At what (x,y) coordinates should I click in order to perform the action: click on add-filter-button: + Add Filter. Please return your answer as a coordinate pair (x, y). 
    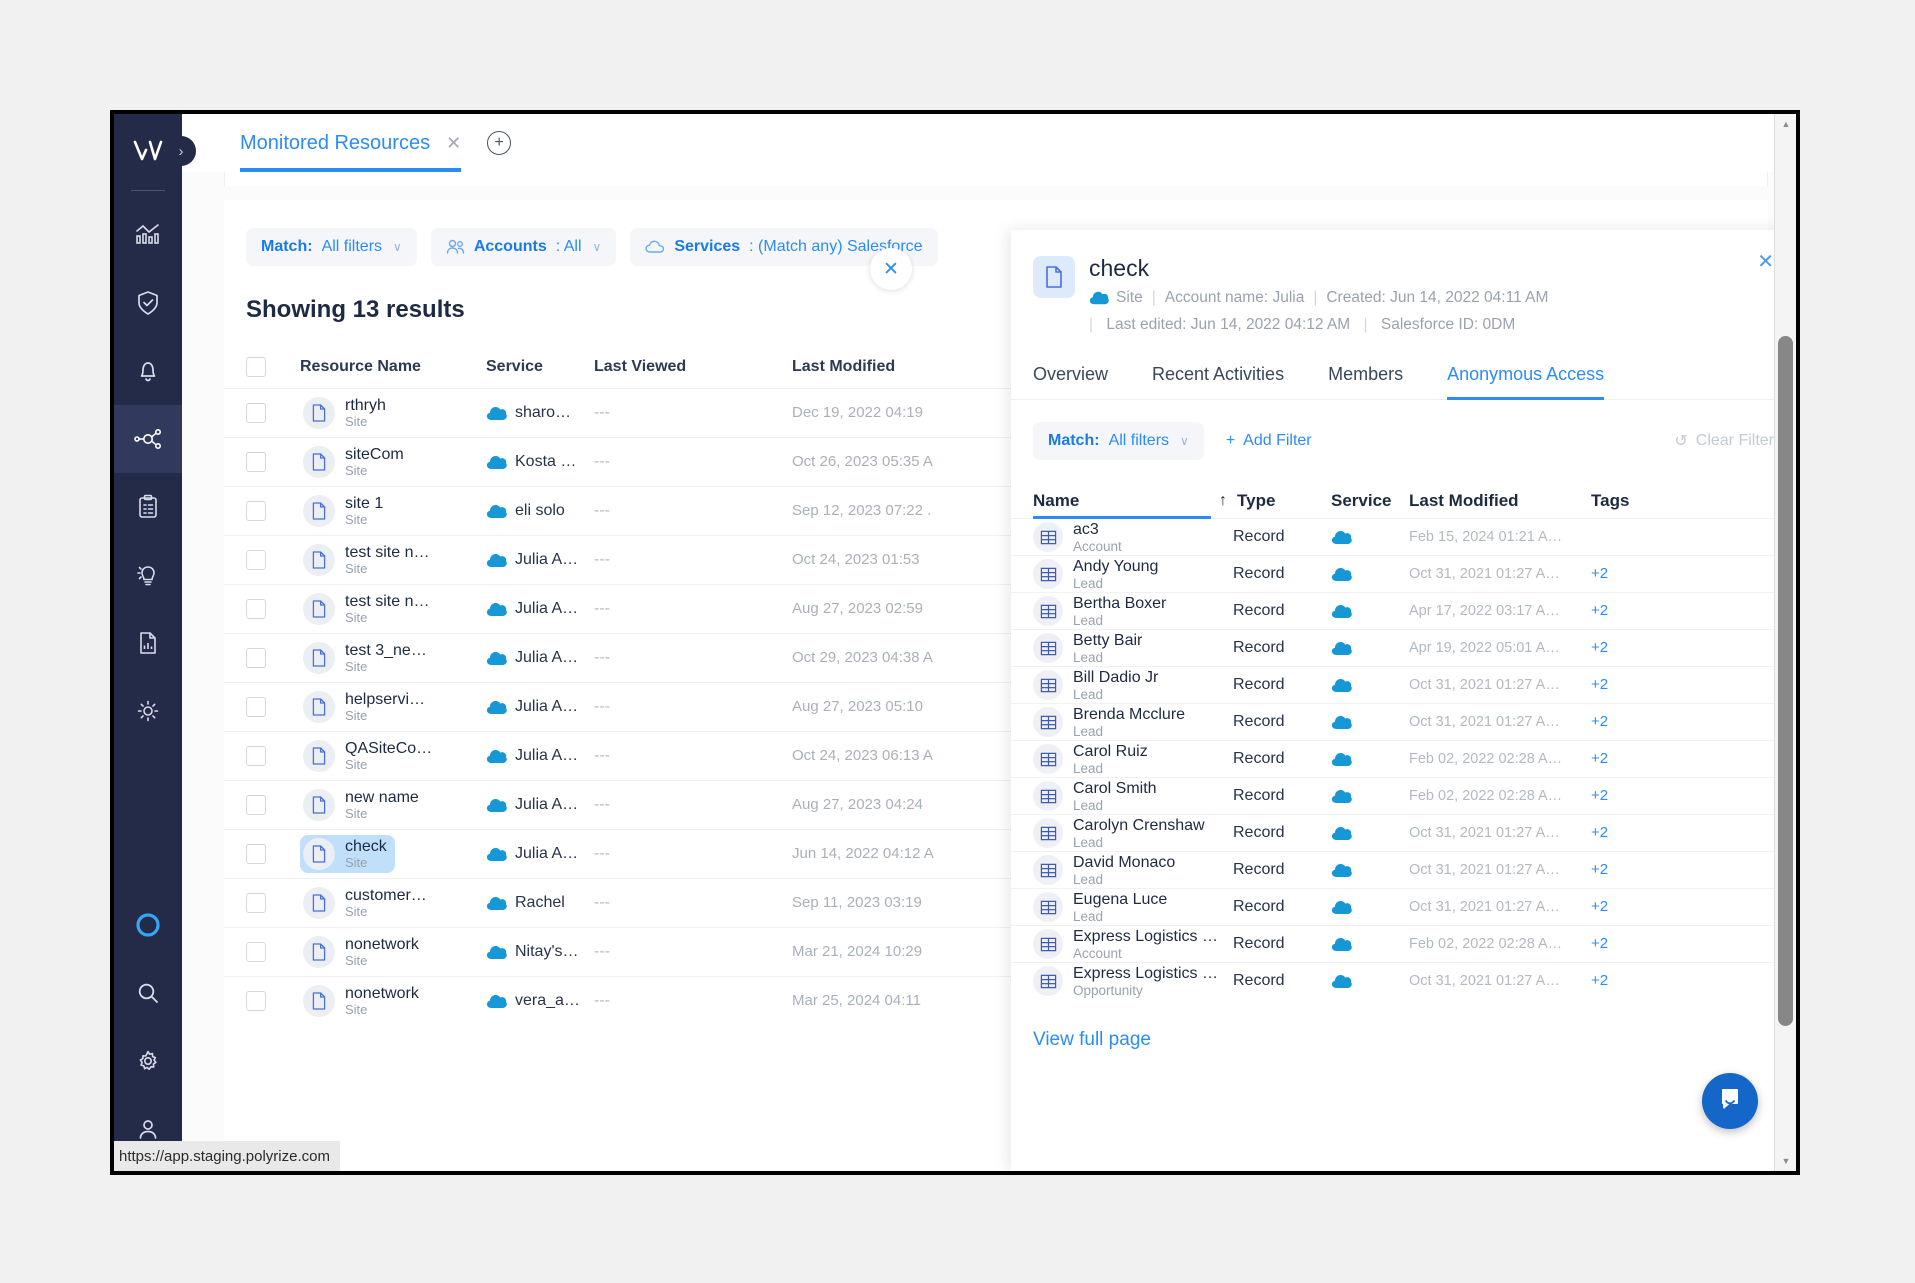
    Looking at the image, I should click on (1269, 441).